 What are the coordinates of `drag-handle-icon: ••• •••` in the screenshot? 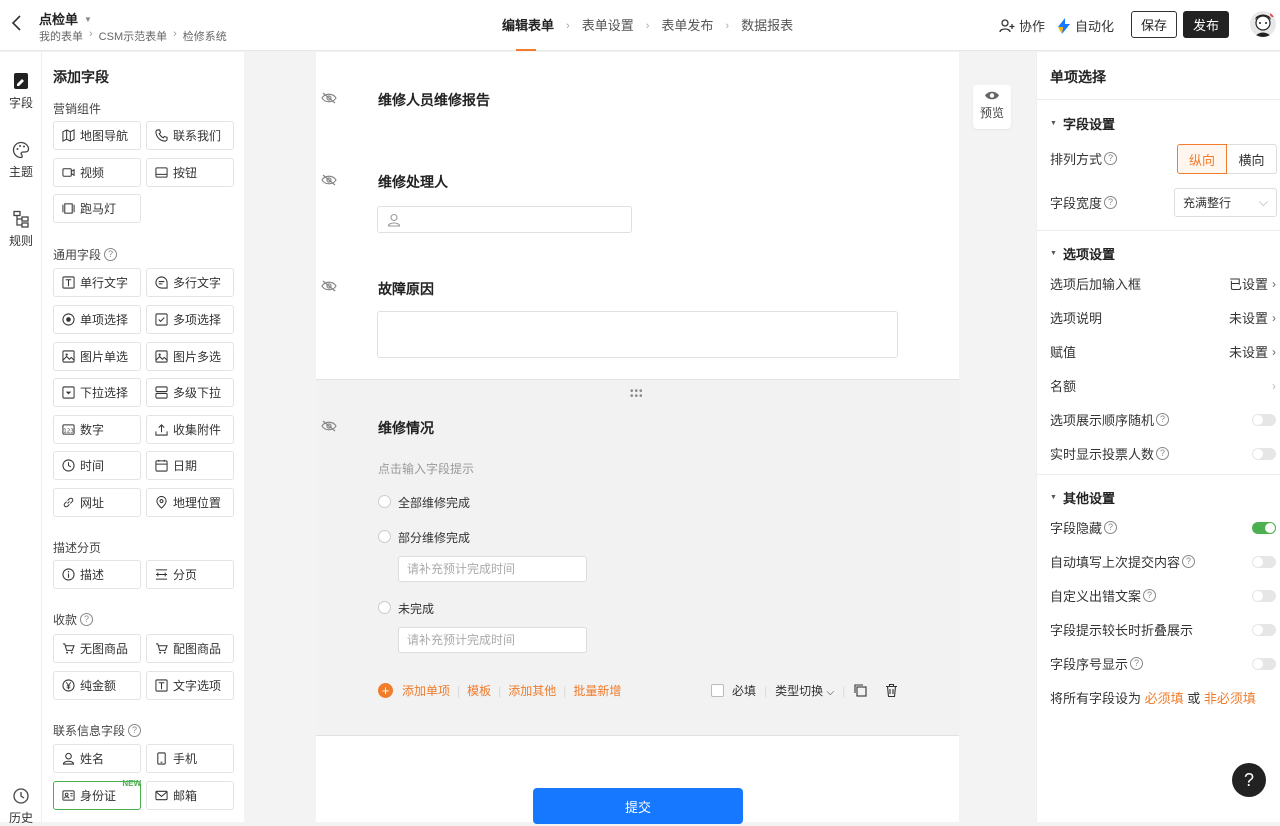 It's located at (637, 394).